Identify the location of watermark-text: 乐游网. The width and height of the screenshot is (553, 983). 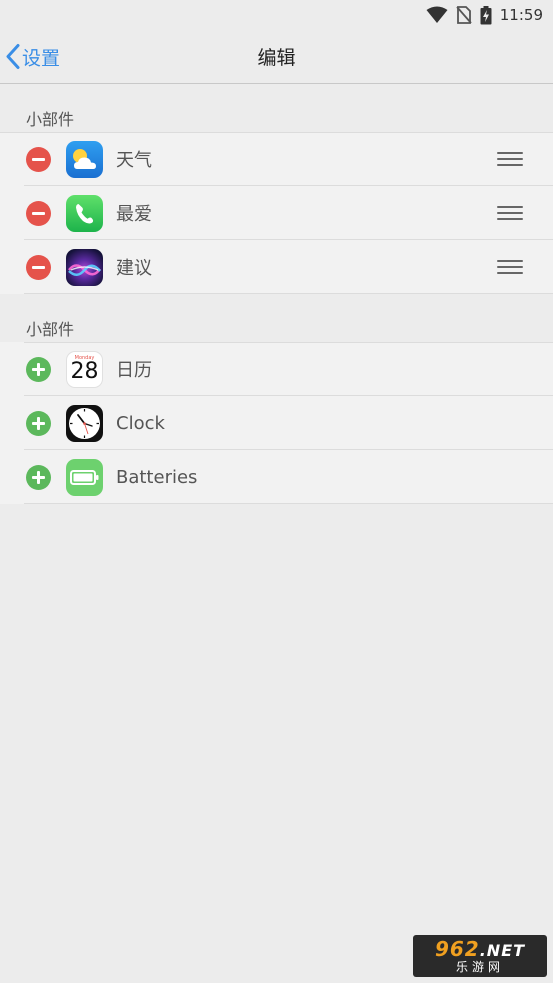
(479, 967).